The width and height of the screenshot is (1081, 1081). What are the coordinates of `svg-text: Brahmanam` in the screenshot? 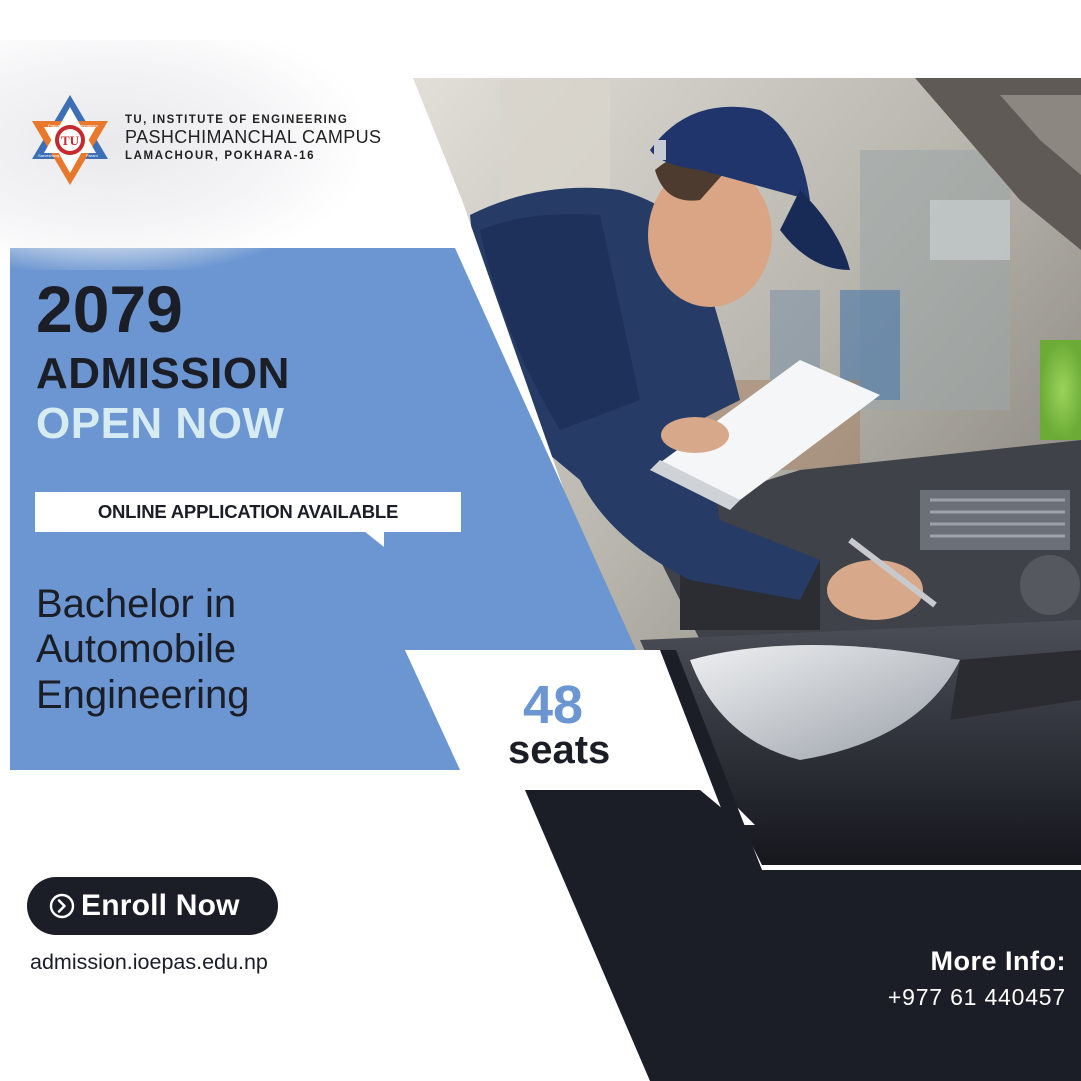 It's located at (87, 125).